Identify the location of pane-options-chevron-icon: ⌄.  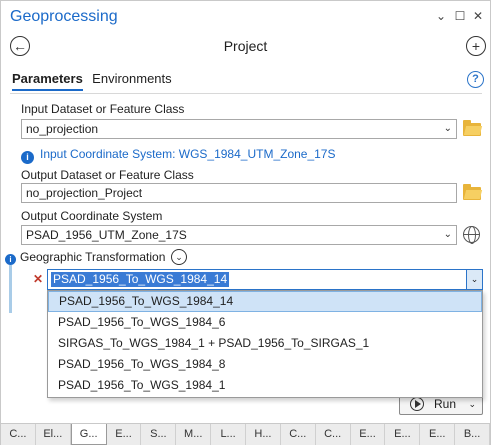
(441, 16).